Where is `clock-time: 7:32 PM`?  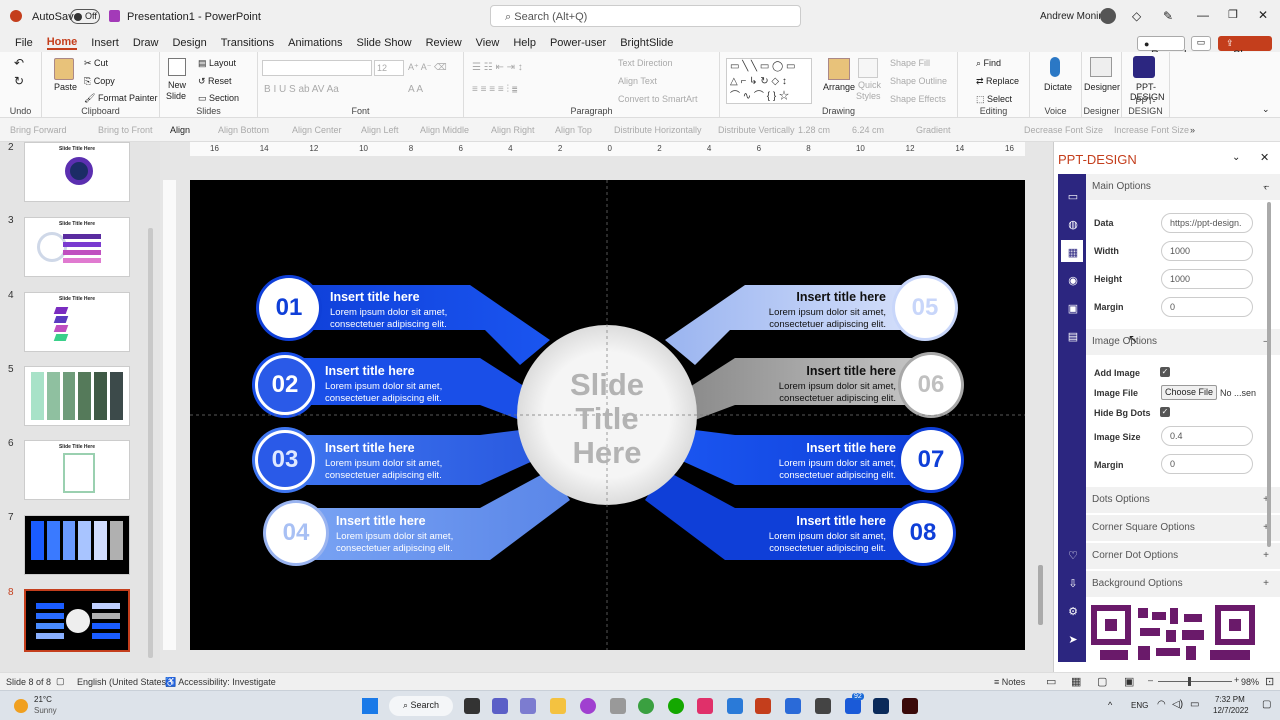 clock-time: 7:32 PM is located at coordinates (1230, 699).